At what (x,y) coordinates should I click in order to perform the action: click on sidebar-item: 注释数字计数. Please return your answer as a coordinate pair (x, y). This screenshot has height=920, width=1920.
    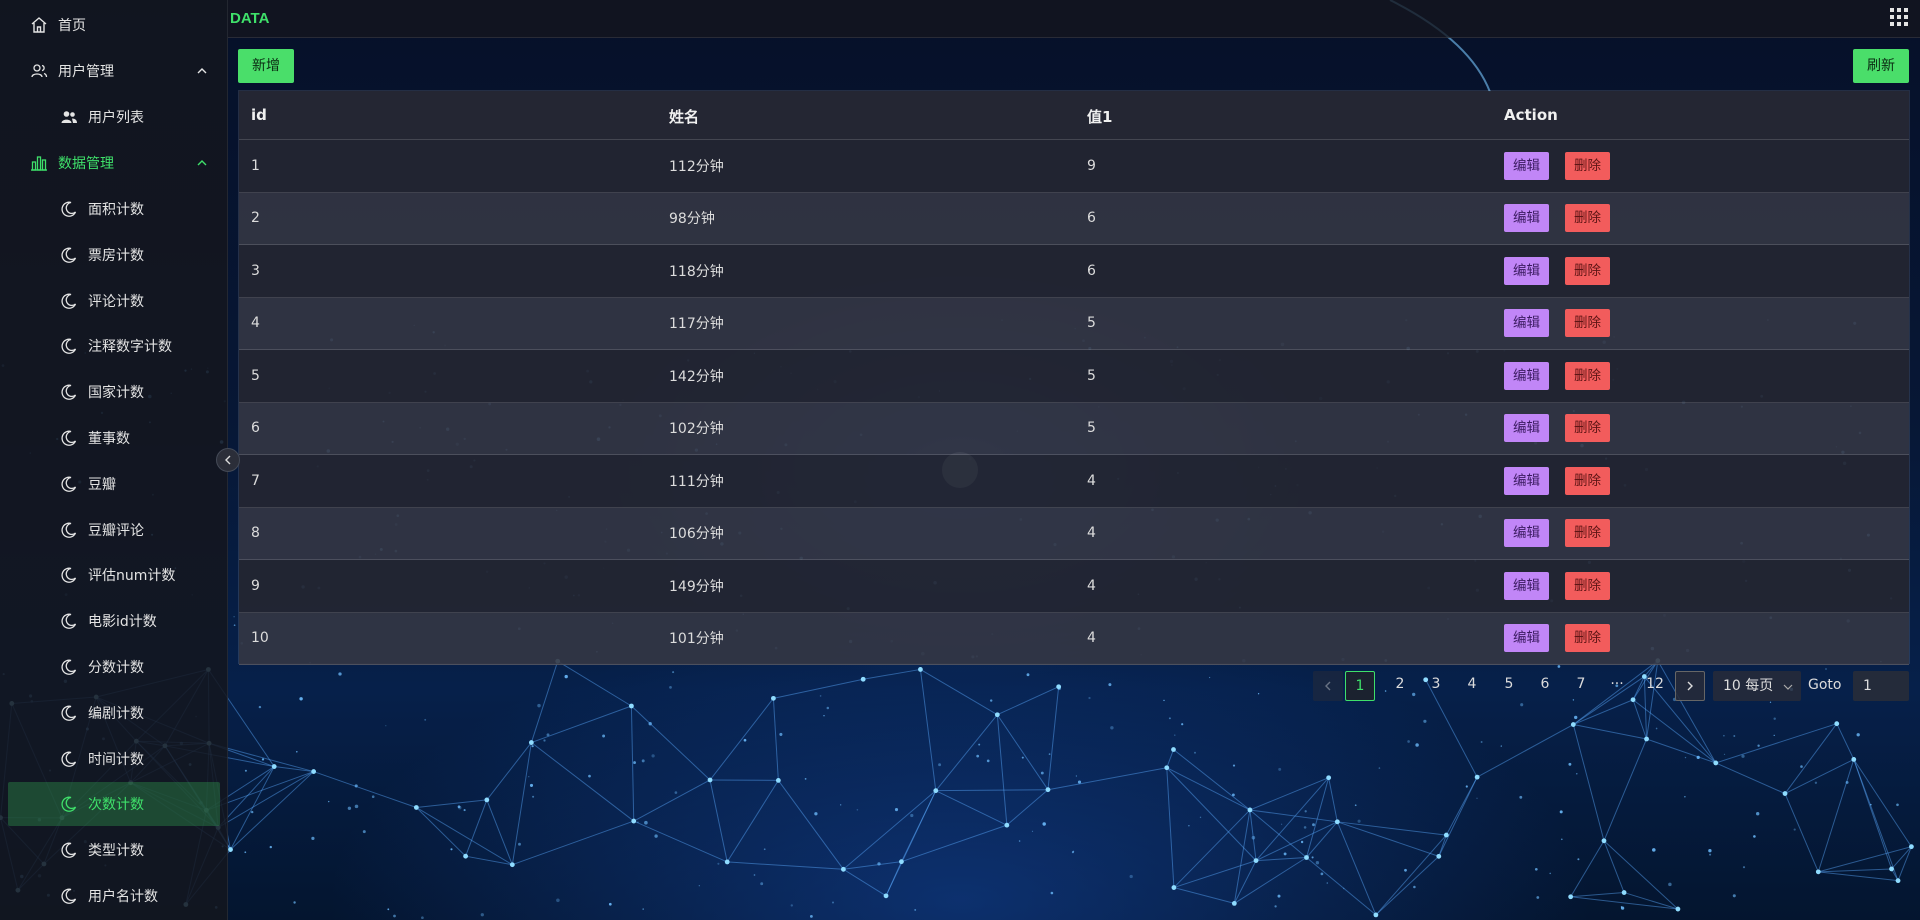
    Looking at the image, I should click on (113, 346).